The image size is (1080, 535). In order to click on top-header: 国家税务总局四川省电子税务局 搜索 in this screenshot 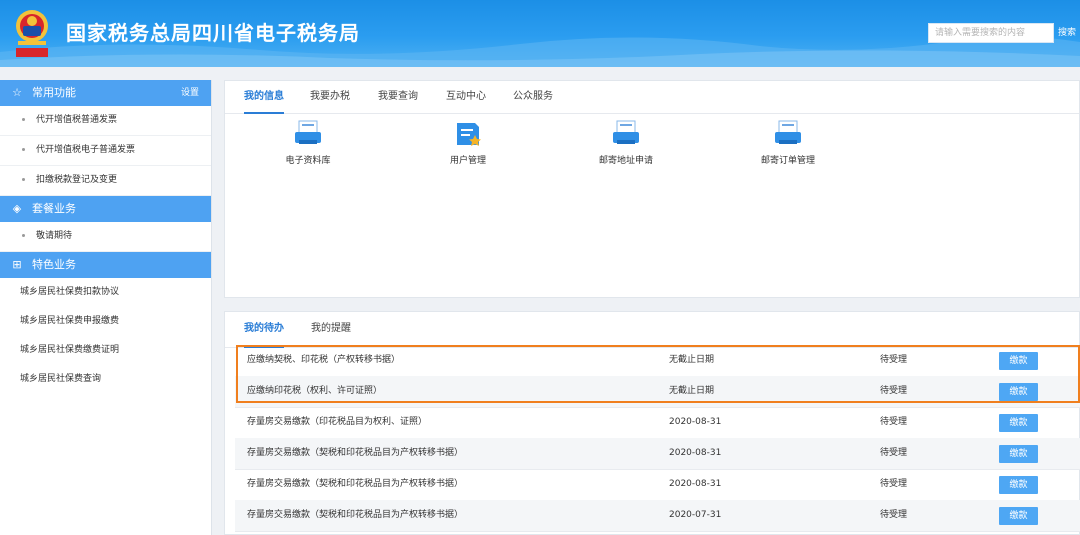, I will do `click(540, 33)`.